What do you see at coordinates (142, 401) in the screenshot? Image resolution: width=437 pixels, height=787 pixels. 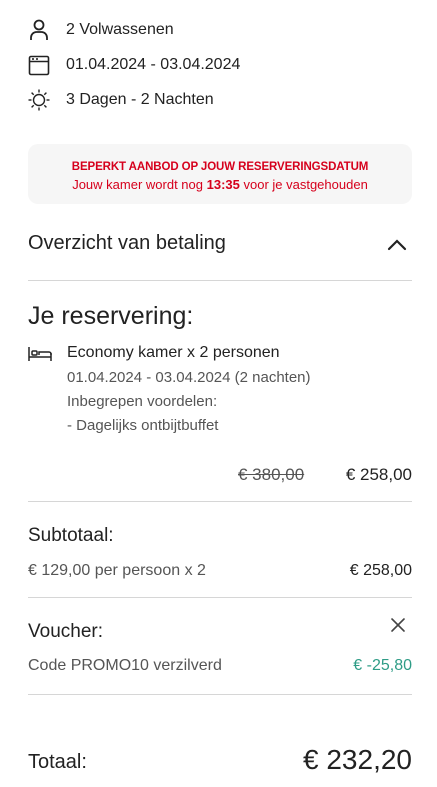 I see `benefits-label: Inbegrepen voordelen:` at bounding box center [142, 401].